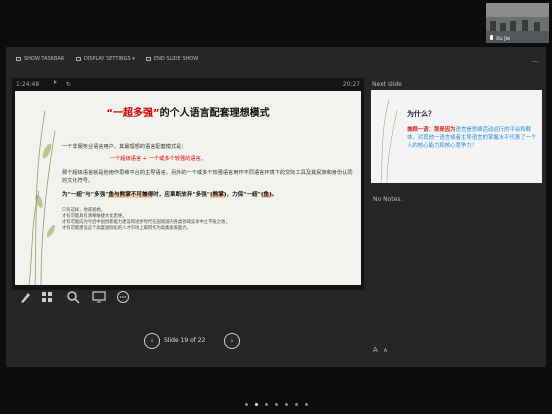 This screenshot has width=552, height=414. What do you see at coordinates (158, 159) in the screenshot?
I see `slide-line-red: 一个超级语言 + 一个或多个较强的语言。` at bounding box center [158, 159].